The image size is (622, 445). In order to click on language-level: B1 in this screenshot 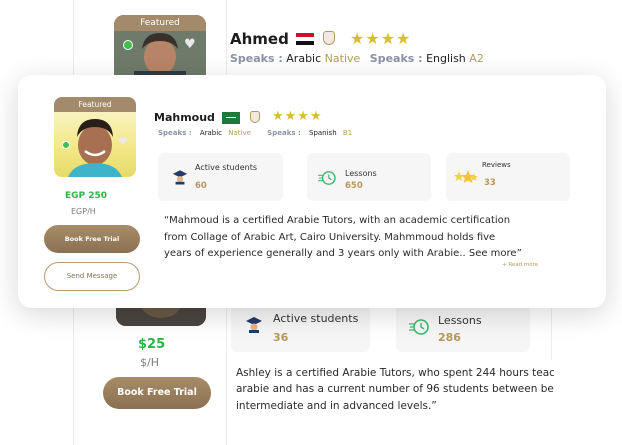, I will do `click(347, 133)`.